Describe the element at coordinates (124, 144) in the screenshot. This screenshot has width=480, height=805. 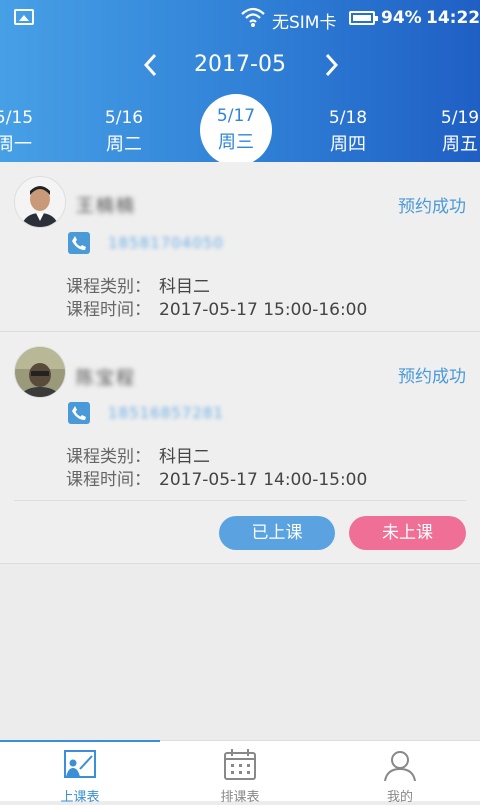
I see `day-weekday: 周二` at that location.